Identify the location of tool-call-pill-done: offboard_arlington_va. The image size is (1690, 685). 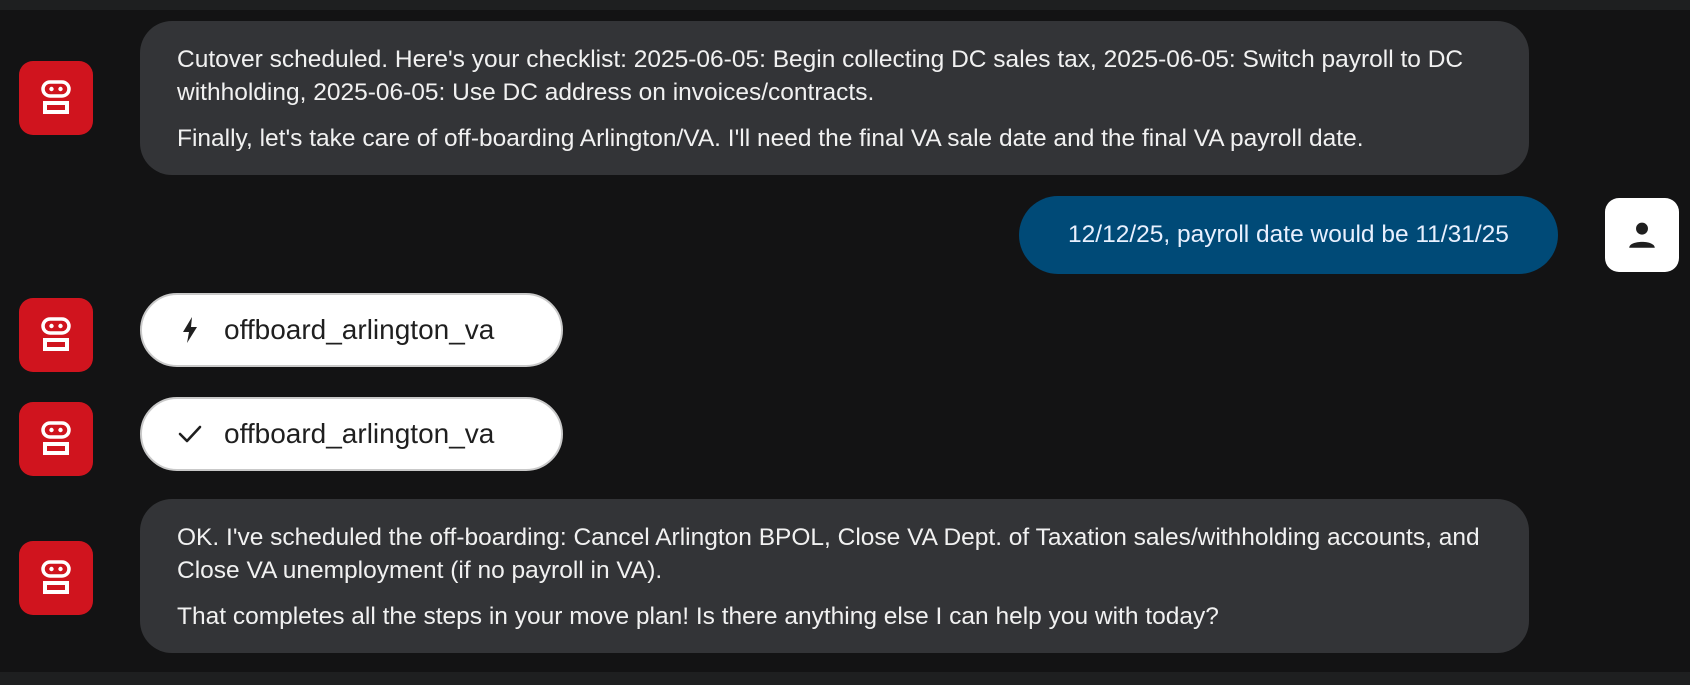
(351, 434).